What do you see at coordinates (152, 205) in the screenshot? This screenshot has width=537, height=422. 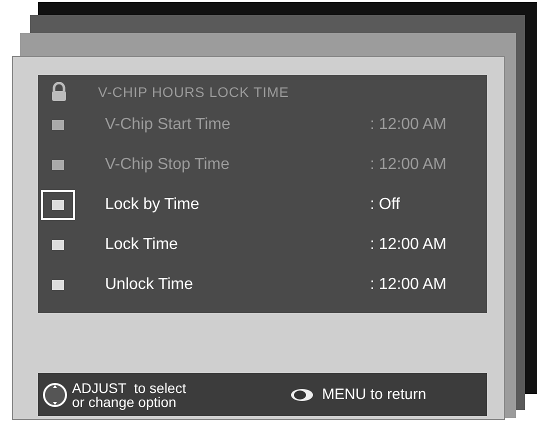 I see `menu-item-label: Lock by Time` at bounding box center [152, 205].